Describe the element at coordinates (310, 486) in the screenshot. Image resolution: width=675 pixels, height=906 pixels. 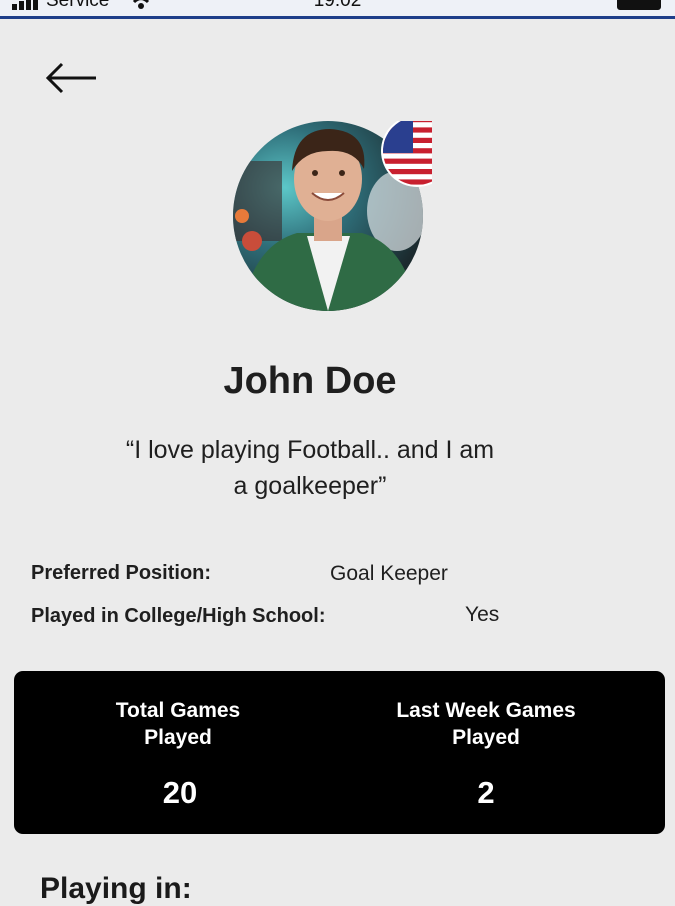
I see `bio-line: a goalkeeper”` at that location.